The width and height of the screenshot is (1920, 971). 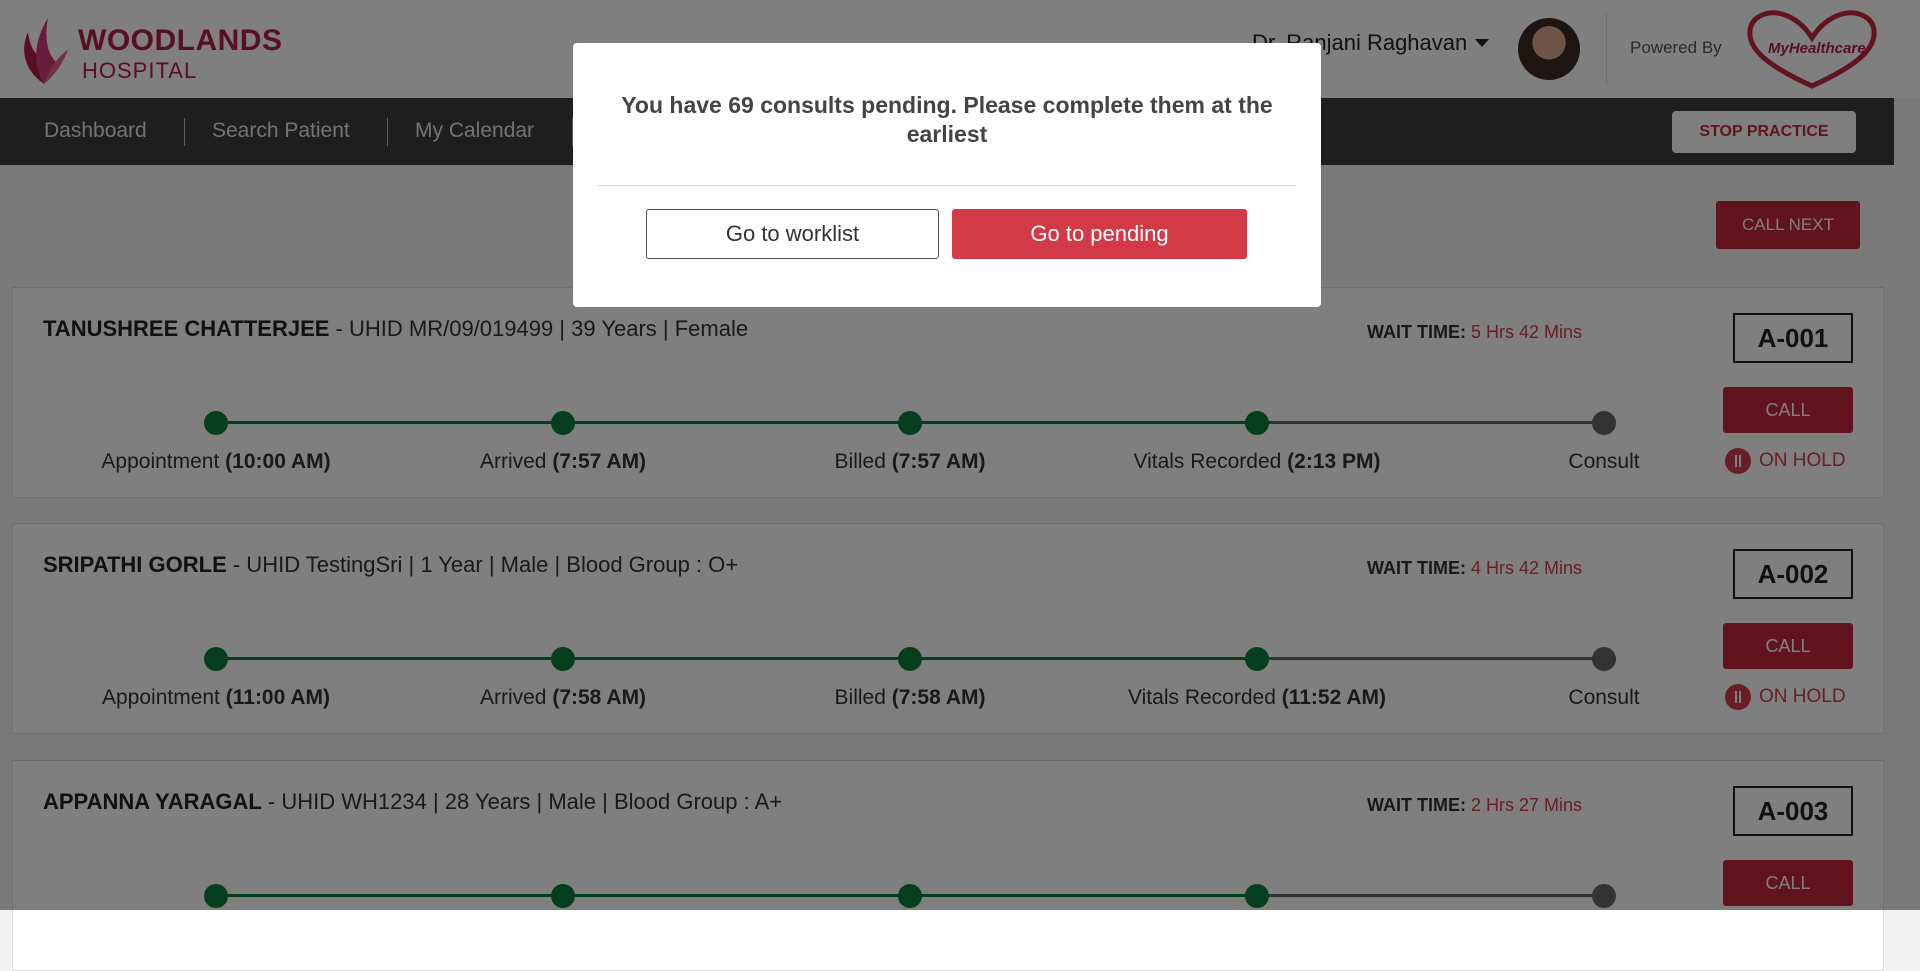 What do you see at coordinates (947, 185) in the screenshot?
I see `dialog-divider` at bounding box center [947, 185].